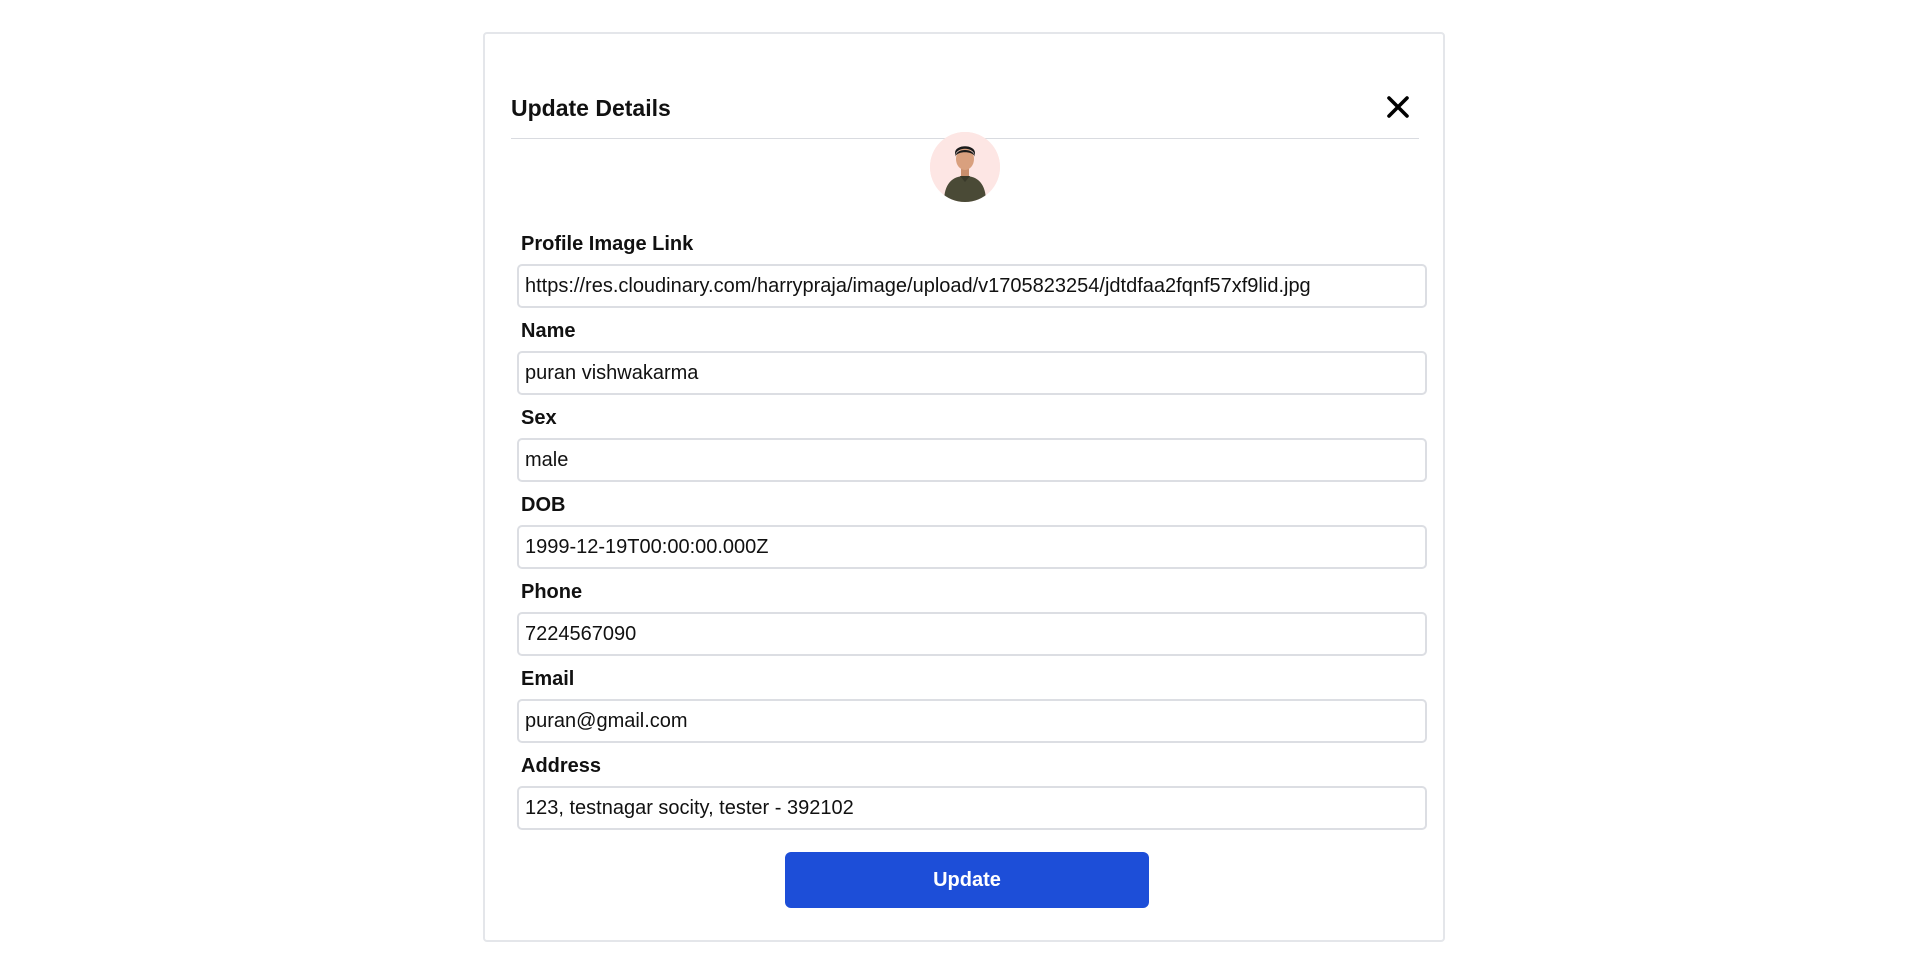 The width and height of the screenshot is (1920, 970). What do you see at coordinates (591, 108) in the screenshot?
I see `modal-title: Update Details` at bounding box center [591, 108].